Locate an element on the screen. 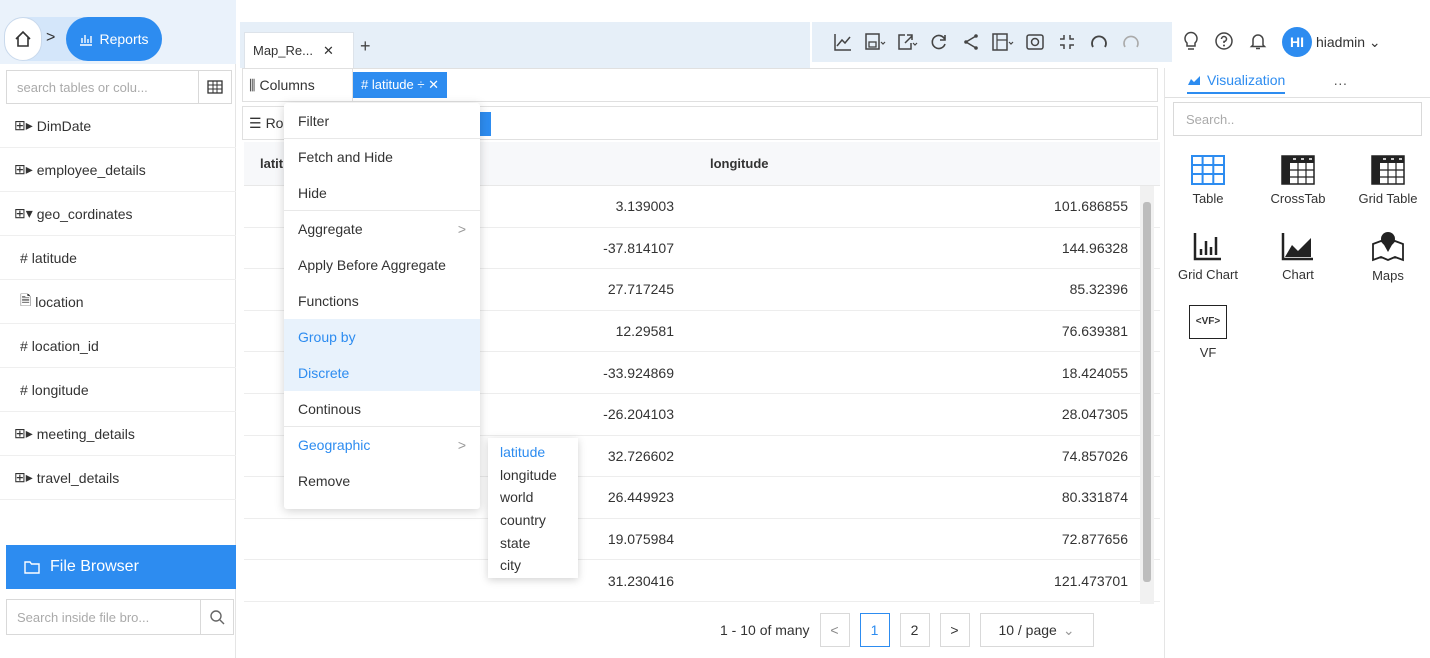  more-icon: ··· is located at coordinates (1340, 83).